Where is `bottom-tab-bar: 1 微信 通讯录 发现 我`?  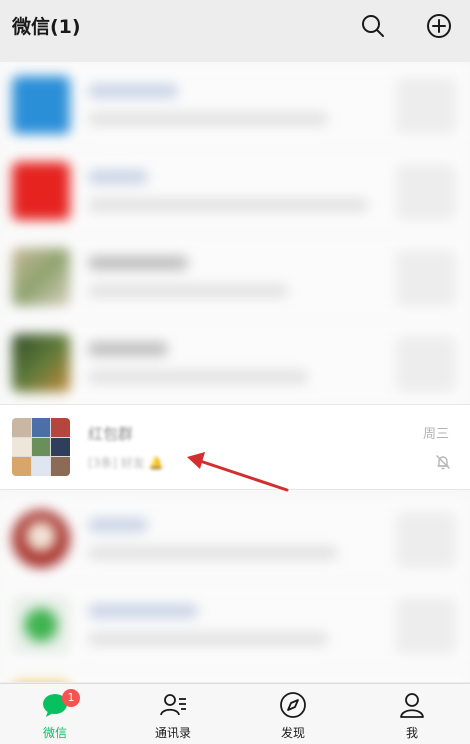 bottom-tab-bar: 1 微信 通讯录 发现 我 is located at coordinates (235, 713).